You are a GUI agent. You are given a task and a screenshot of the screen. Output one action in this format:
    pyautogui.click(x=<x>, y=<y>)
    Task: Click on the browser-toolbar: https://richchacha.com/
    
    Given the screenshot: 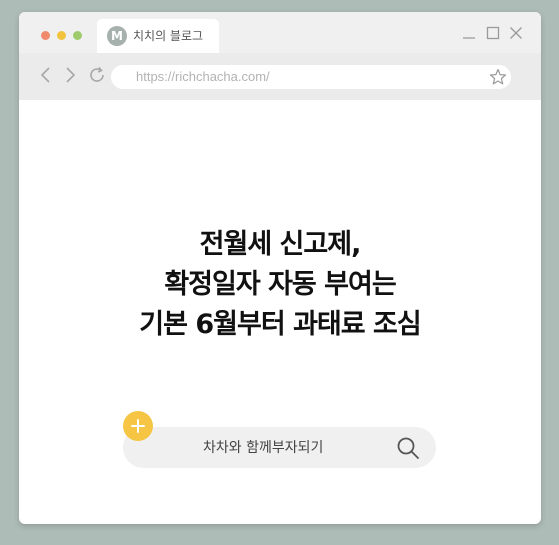 What is the action you would take?
    pyautogui.click(x=280, y=76)
    